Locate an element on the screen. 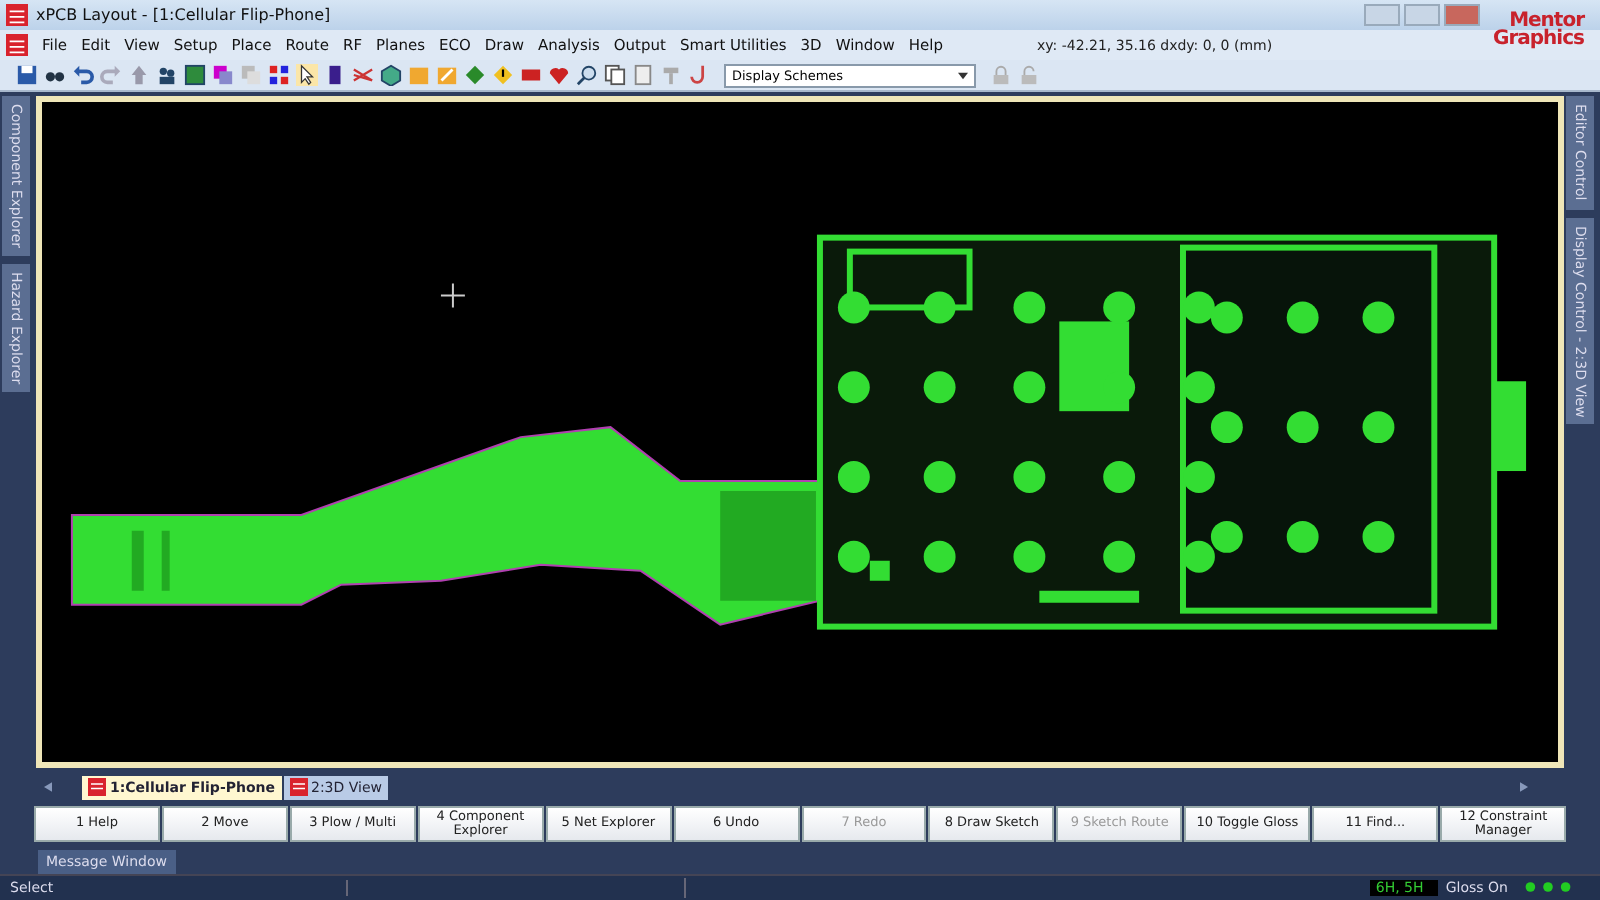 The height and width of the screenshot is (900, 1600). heart-icon is located at coordinates (559, 75).